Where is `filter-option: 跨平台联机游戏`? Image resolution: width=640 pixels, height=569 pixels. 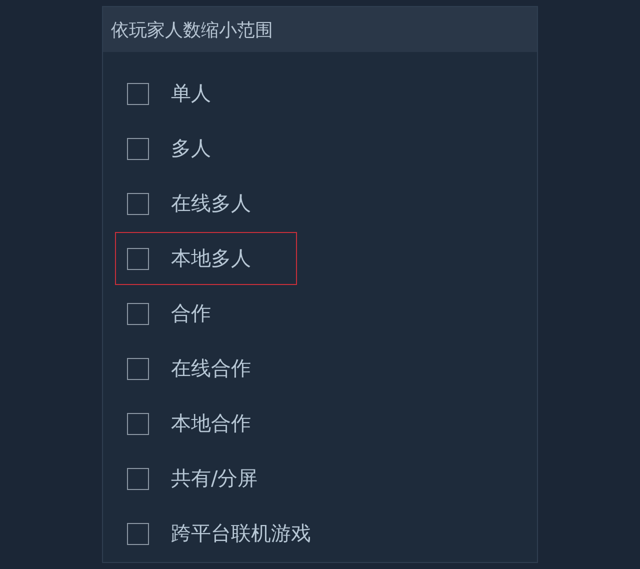
filter-option: 跨平台联机游戏 is located at coordinates (213, 533).